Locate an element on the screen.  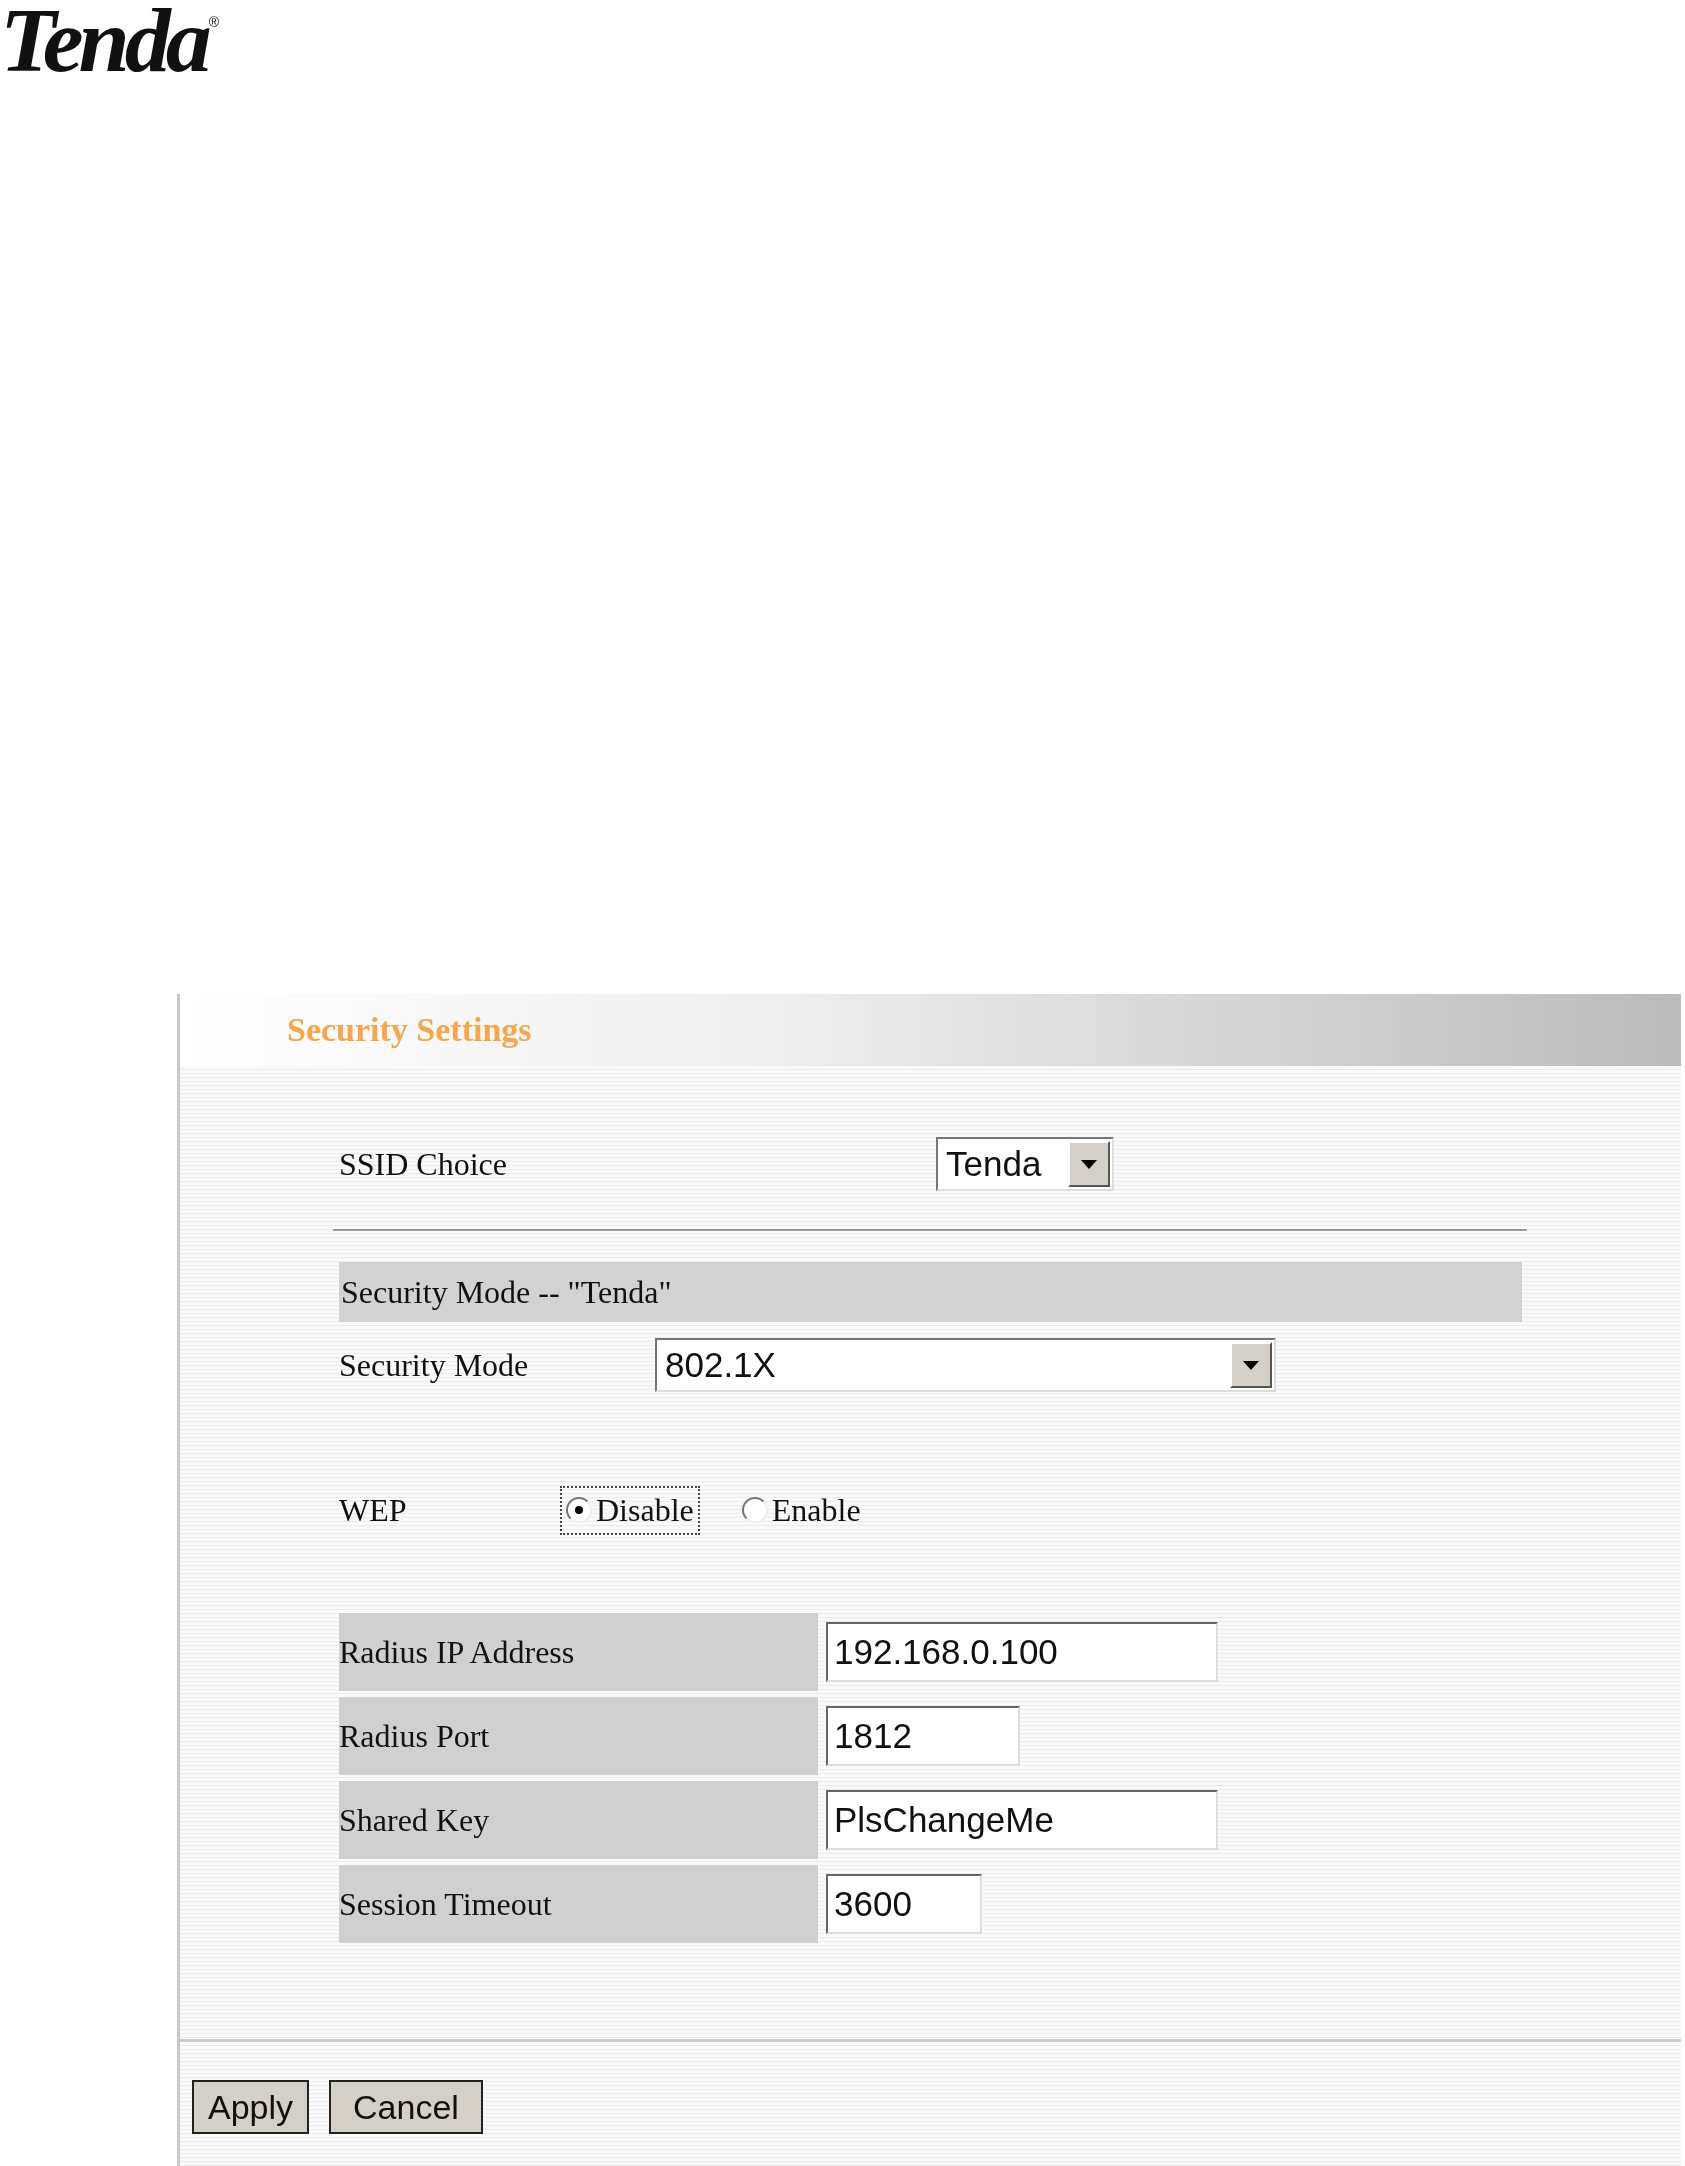
field-label: Radius Port is located at coordinates (578, 1736).